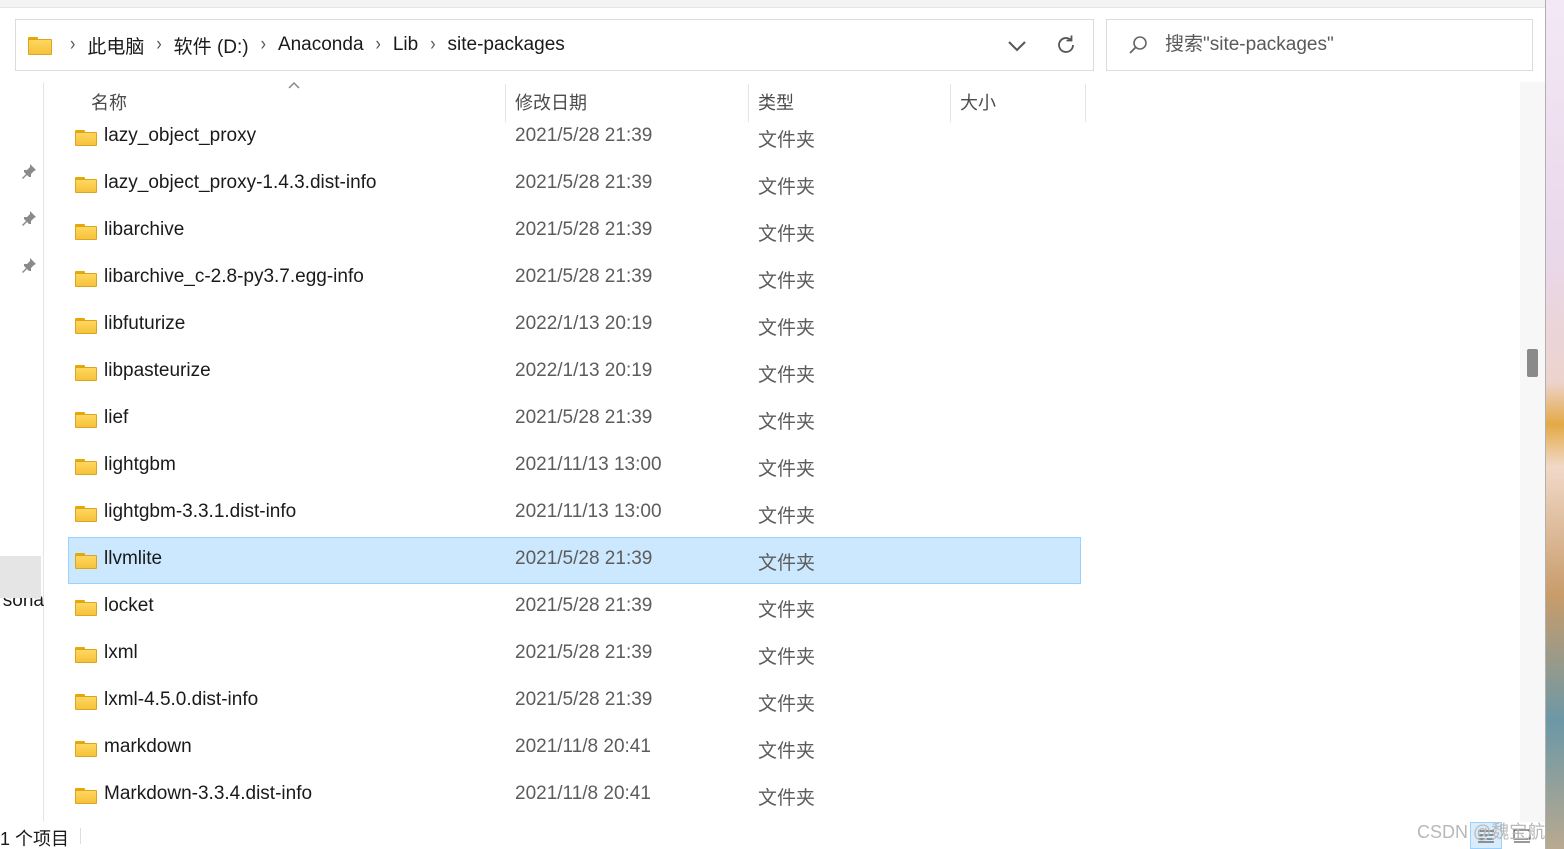 This screenshot has height=849, width=1564. Describe the element at coordinates (200, 512) in the screenshot. I see `file-name: lightgbm-3.3.1.dist-info` at that location.